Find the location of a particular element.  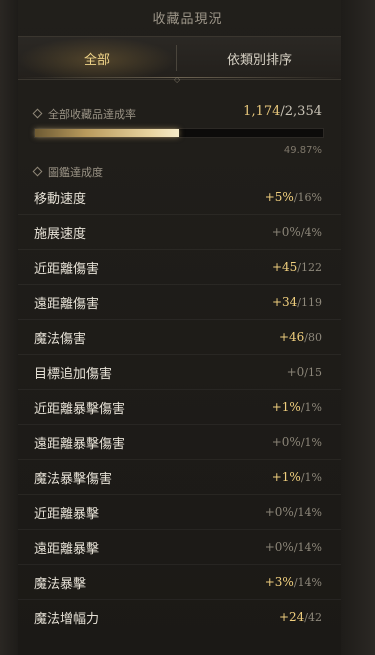

completion-label-text: 全部收藏品達成率 is located at coordinates (92, 114).